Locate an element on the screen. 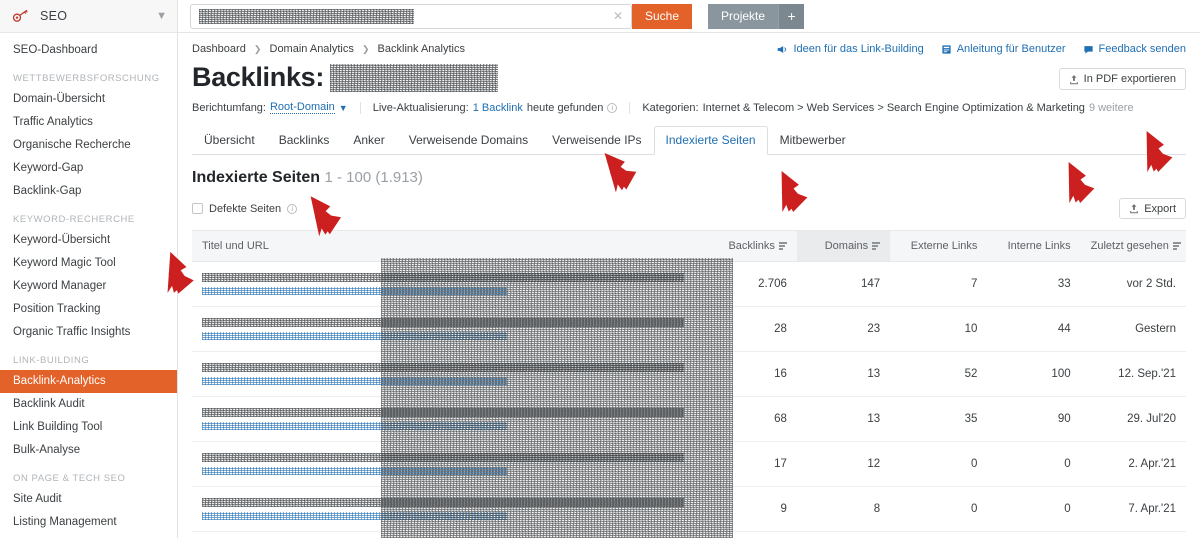 This screenshot has height=538, width=1200. tab-verweisende-ips: Verweisende IPs is located at coordinates (596, 140).